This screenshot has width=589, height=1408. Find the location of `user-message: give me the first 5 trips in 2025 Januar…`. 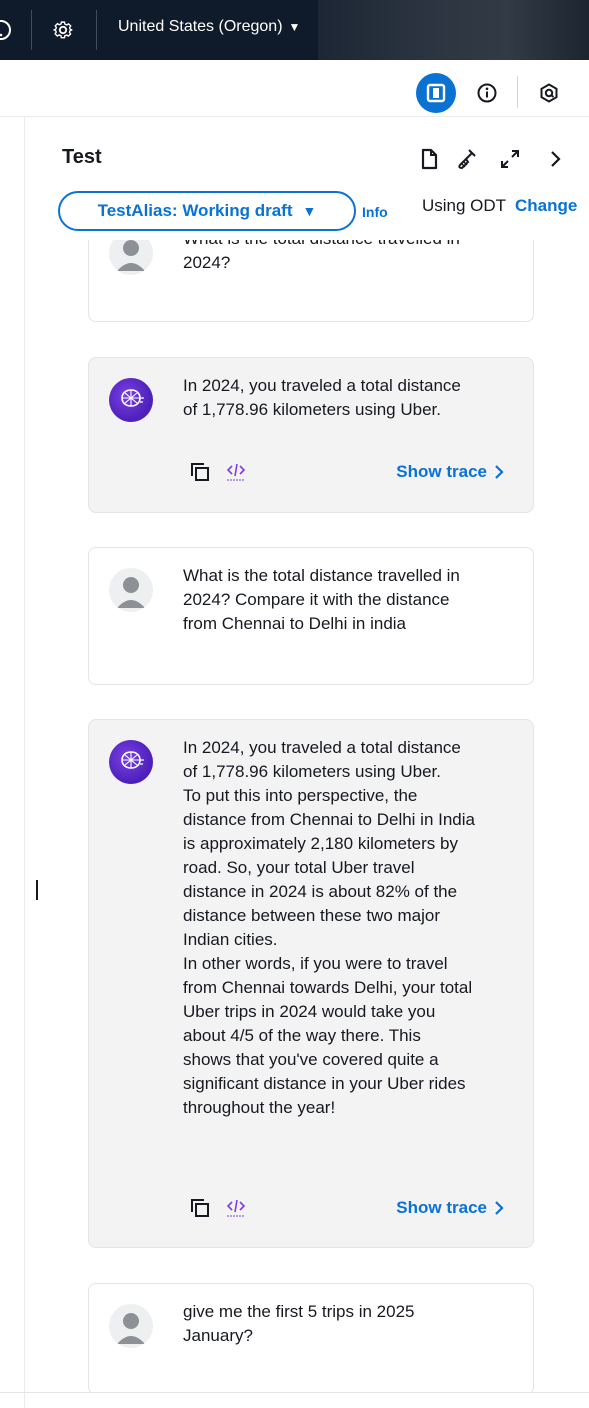

user-message: give me the first 5 trips in 2025 Januar… is located at coordinates (311, 1337).